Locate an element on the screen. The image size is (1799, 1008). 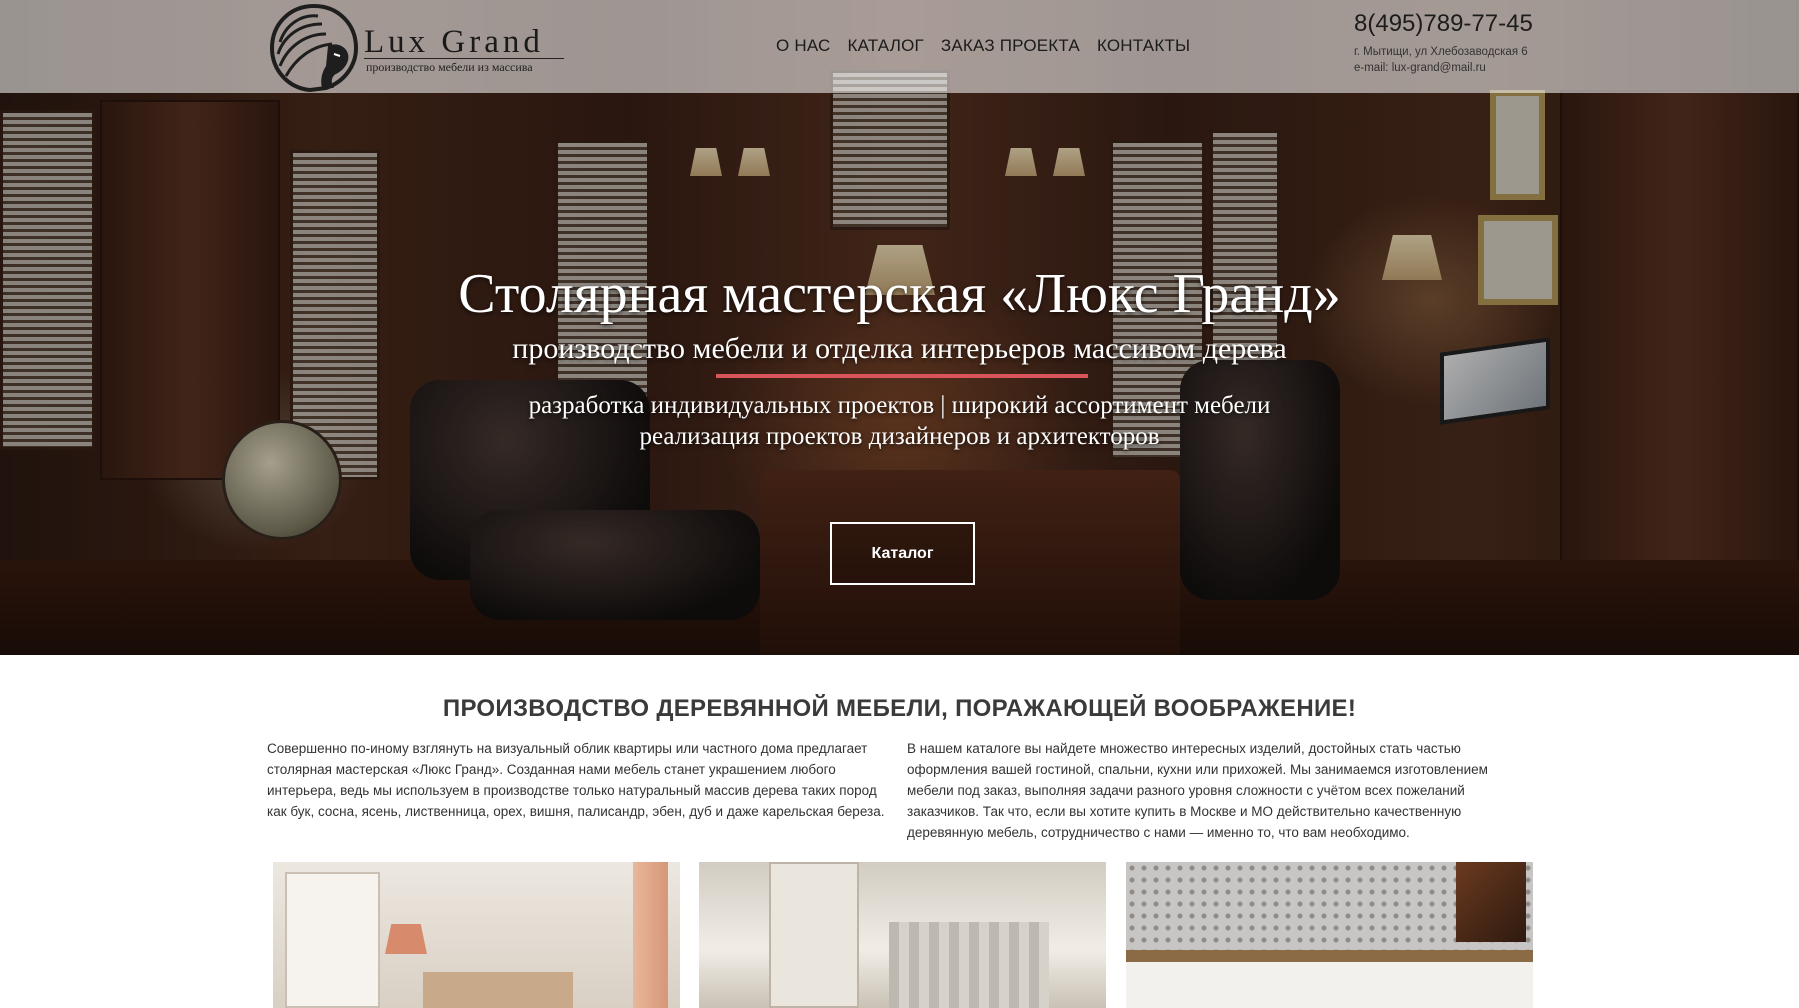
writing-desk is located at coordinates (498, 990).